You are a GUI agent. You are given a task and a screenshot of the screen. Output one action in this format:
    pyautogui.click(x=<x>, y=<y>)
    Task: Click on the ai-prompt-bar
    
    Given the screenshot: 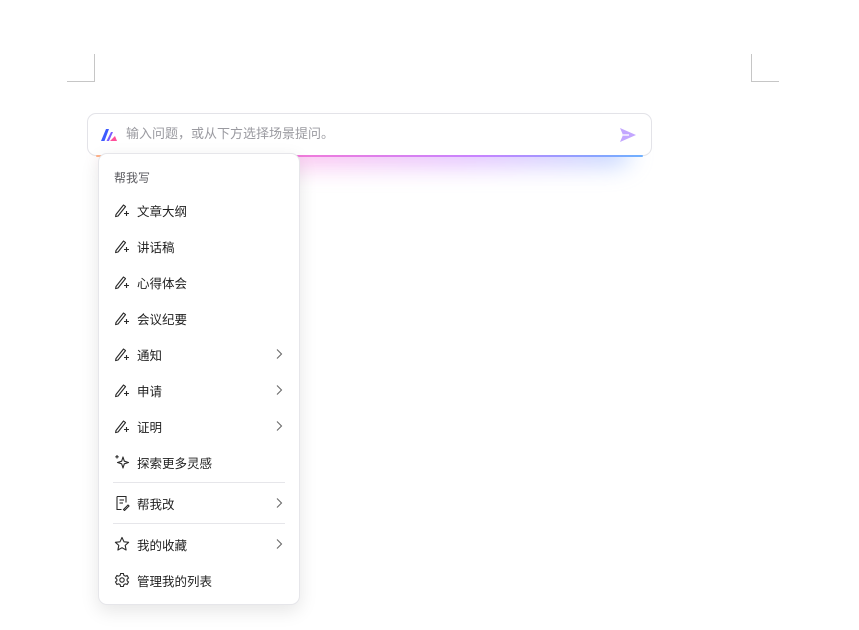 What is the action you would take?
    pyautogui.click(x=369, y=135)
    